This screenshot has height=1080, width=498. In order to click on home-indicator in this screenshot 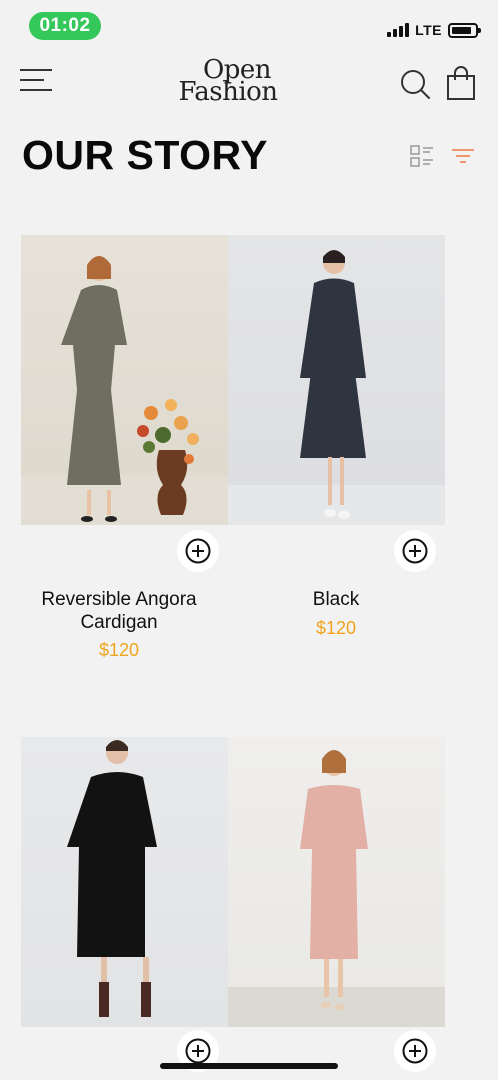, I will do `click(249, 1066)`.